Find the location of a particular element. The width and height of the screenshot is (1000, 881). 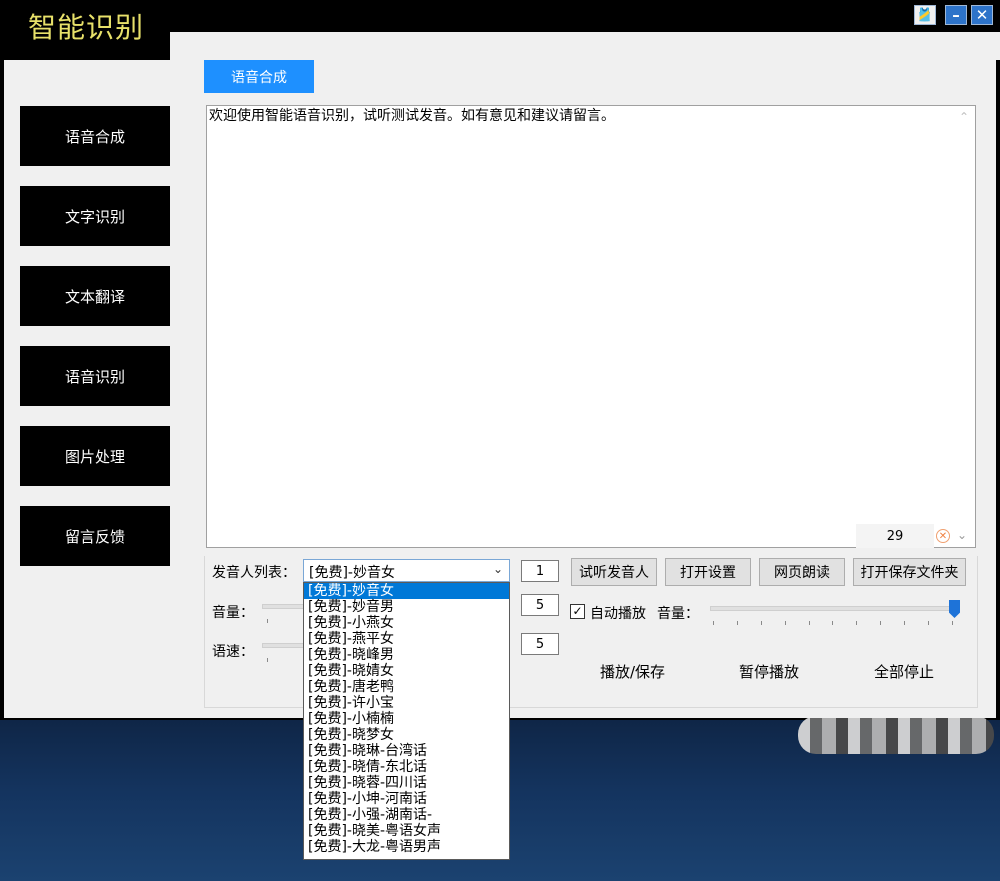

volume-slider-ticks is located at coordinates (282, 621).